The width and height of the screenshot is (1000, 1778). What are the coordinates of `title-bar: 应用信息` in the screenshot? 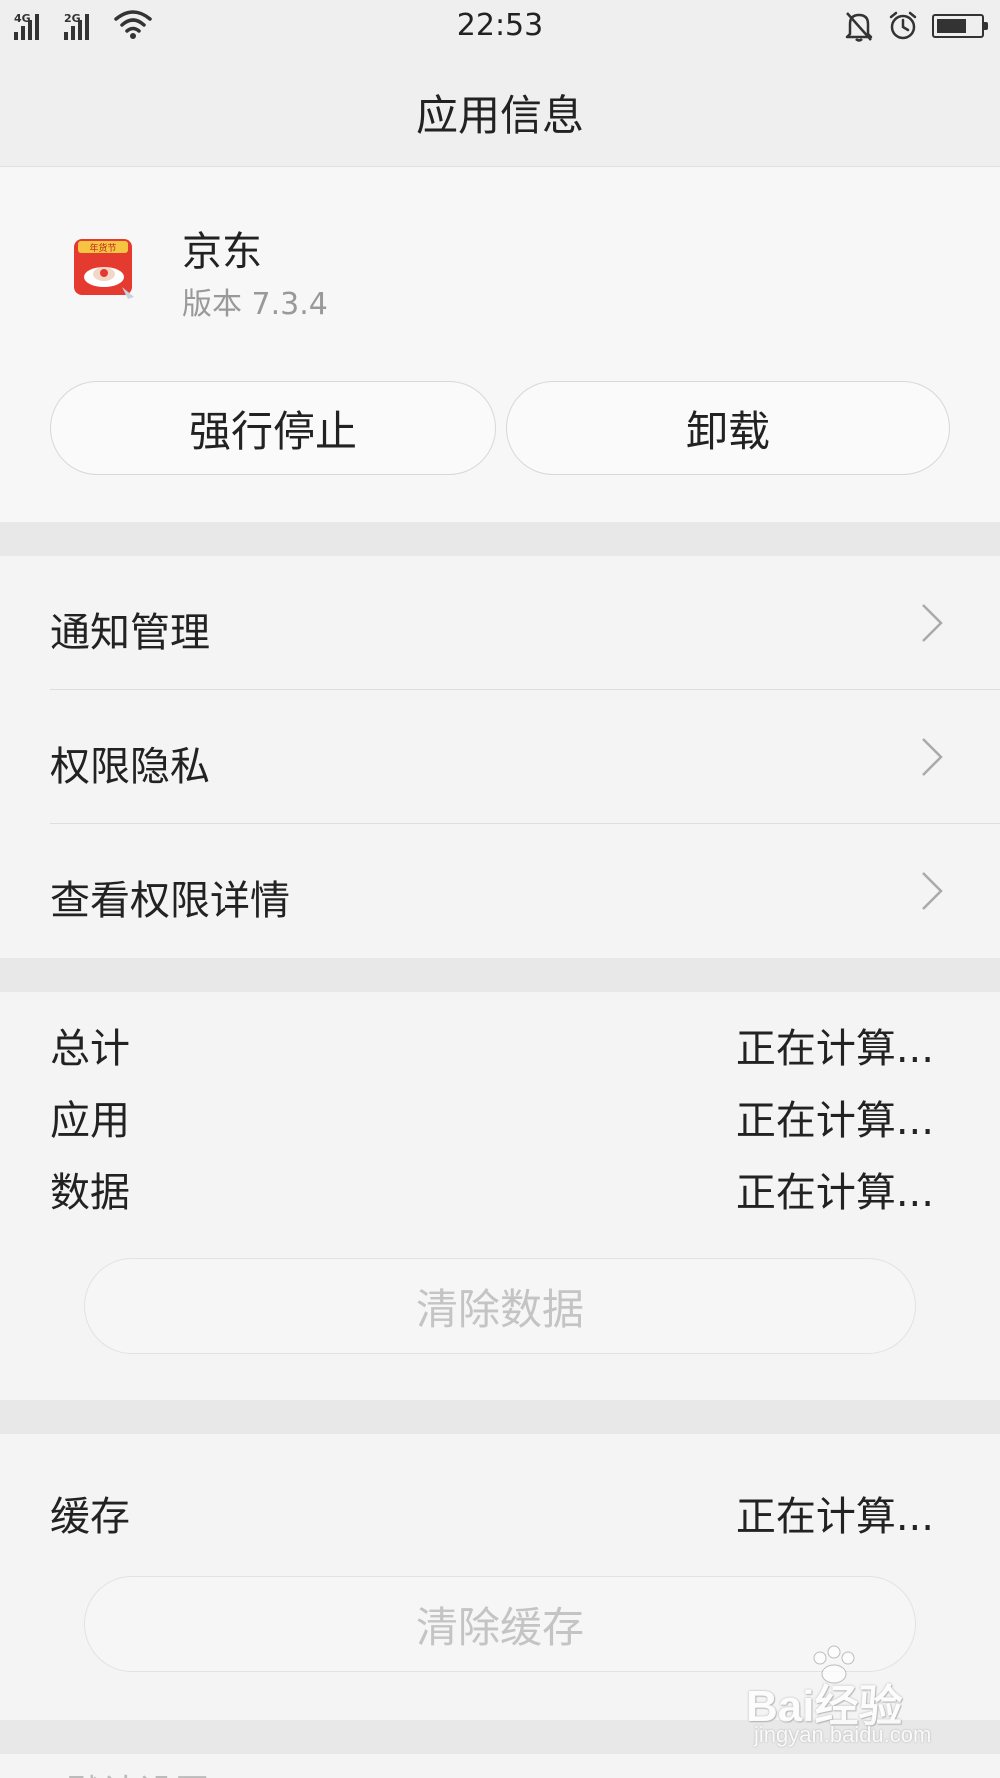 It's located at (500, 109).